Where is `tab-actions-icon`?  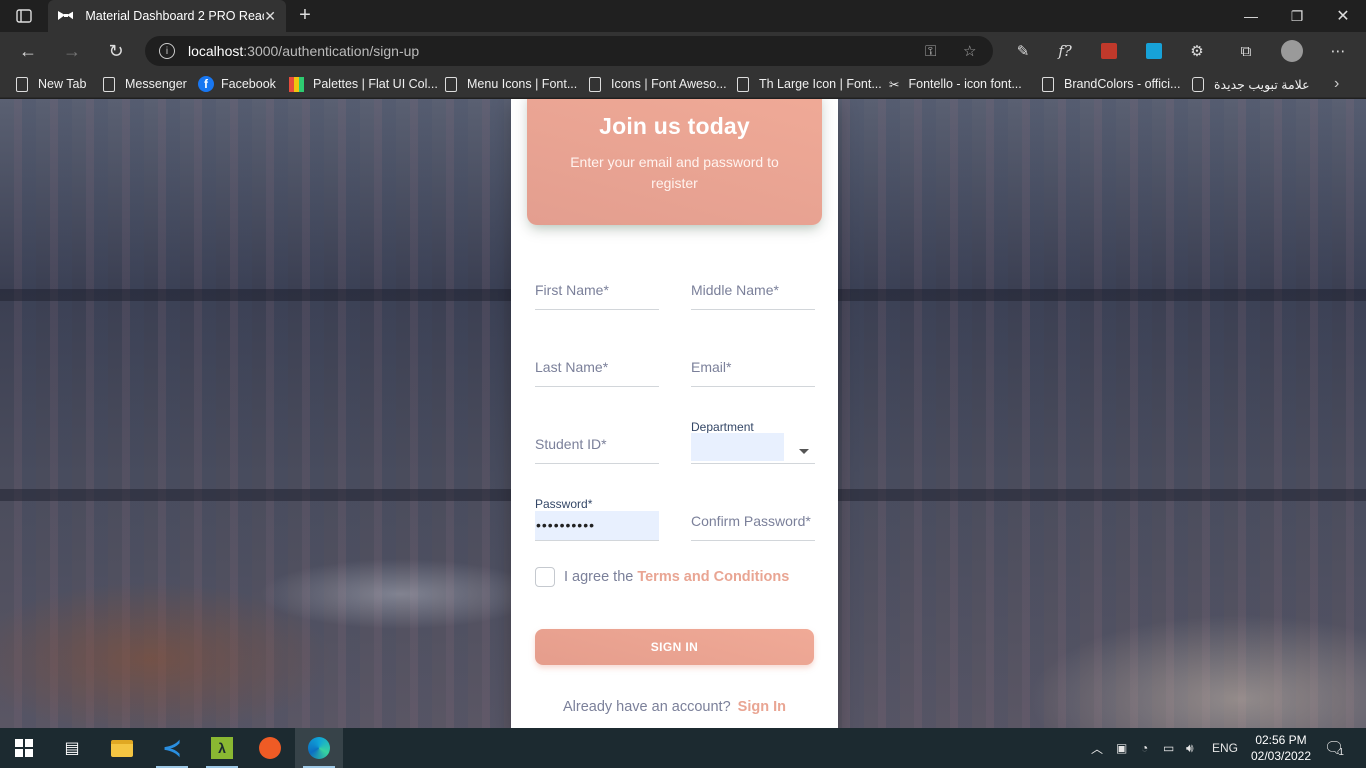
tab-actions-icon is located at coordinates (24, 16).